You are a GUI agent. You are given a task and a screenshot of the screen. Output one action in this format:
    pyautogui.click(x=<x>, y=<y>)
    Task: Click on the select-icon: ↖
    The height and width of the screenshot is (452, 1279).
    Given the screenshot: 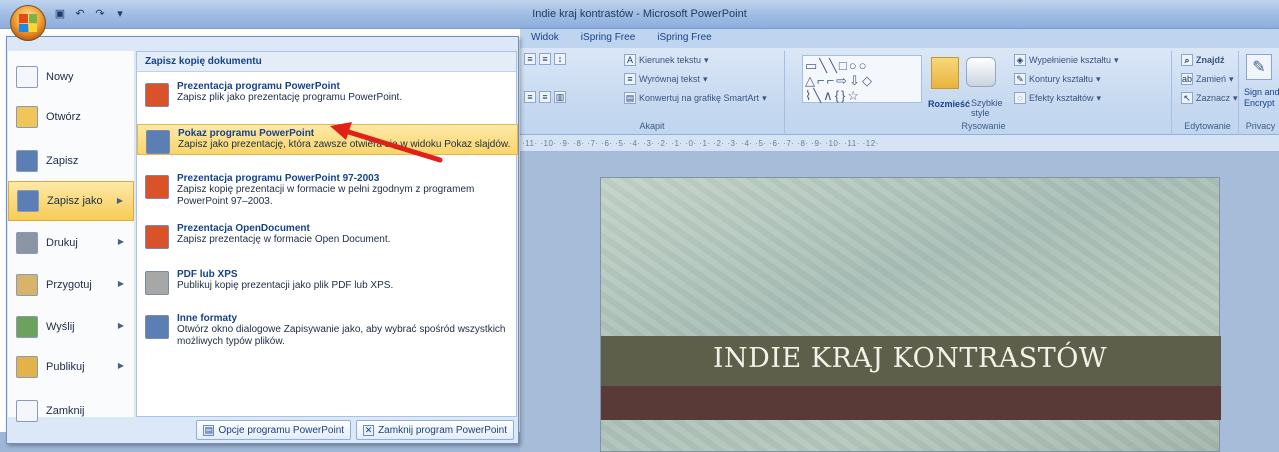 What is the action you would take?
    pyautogui.click(x=1187, y=98)
    